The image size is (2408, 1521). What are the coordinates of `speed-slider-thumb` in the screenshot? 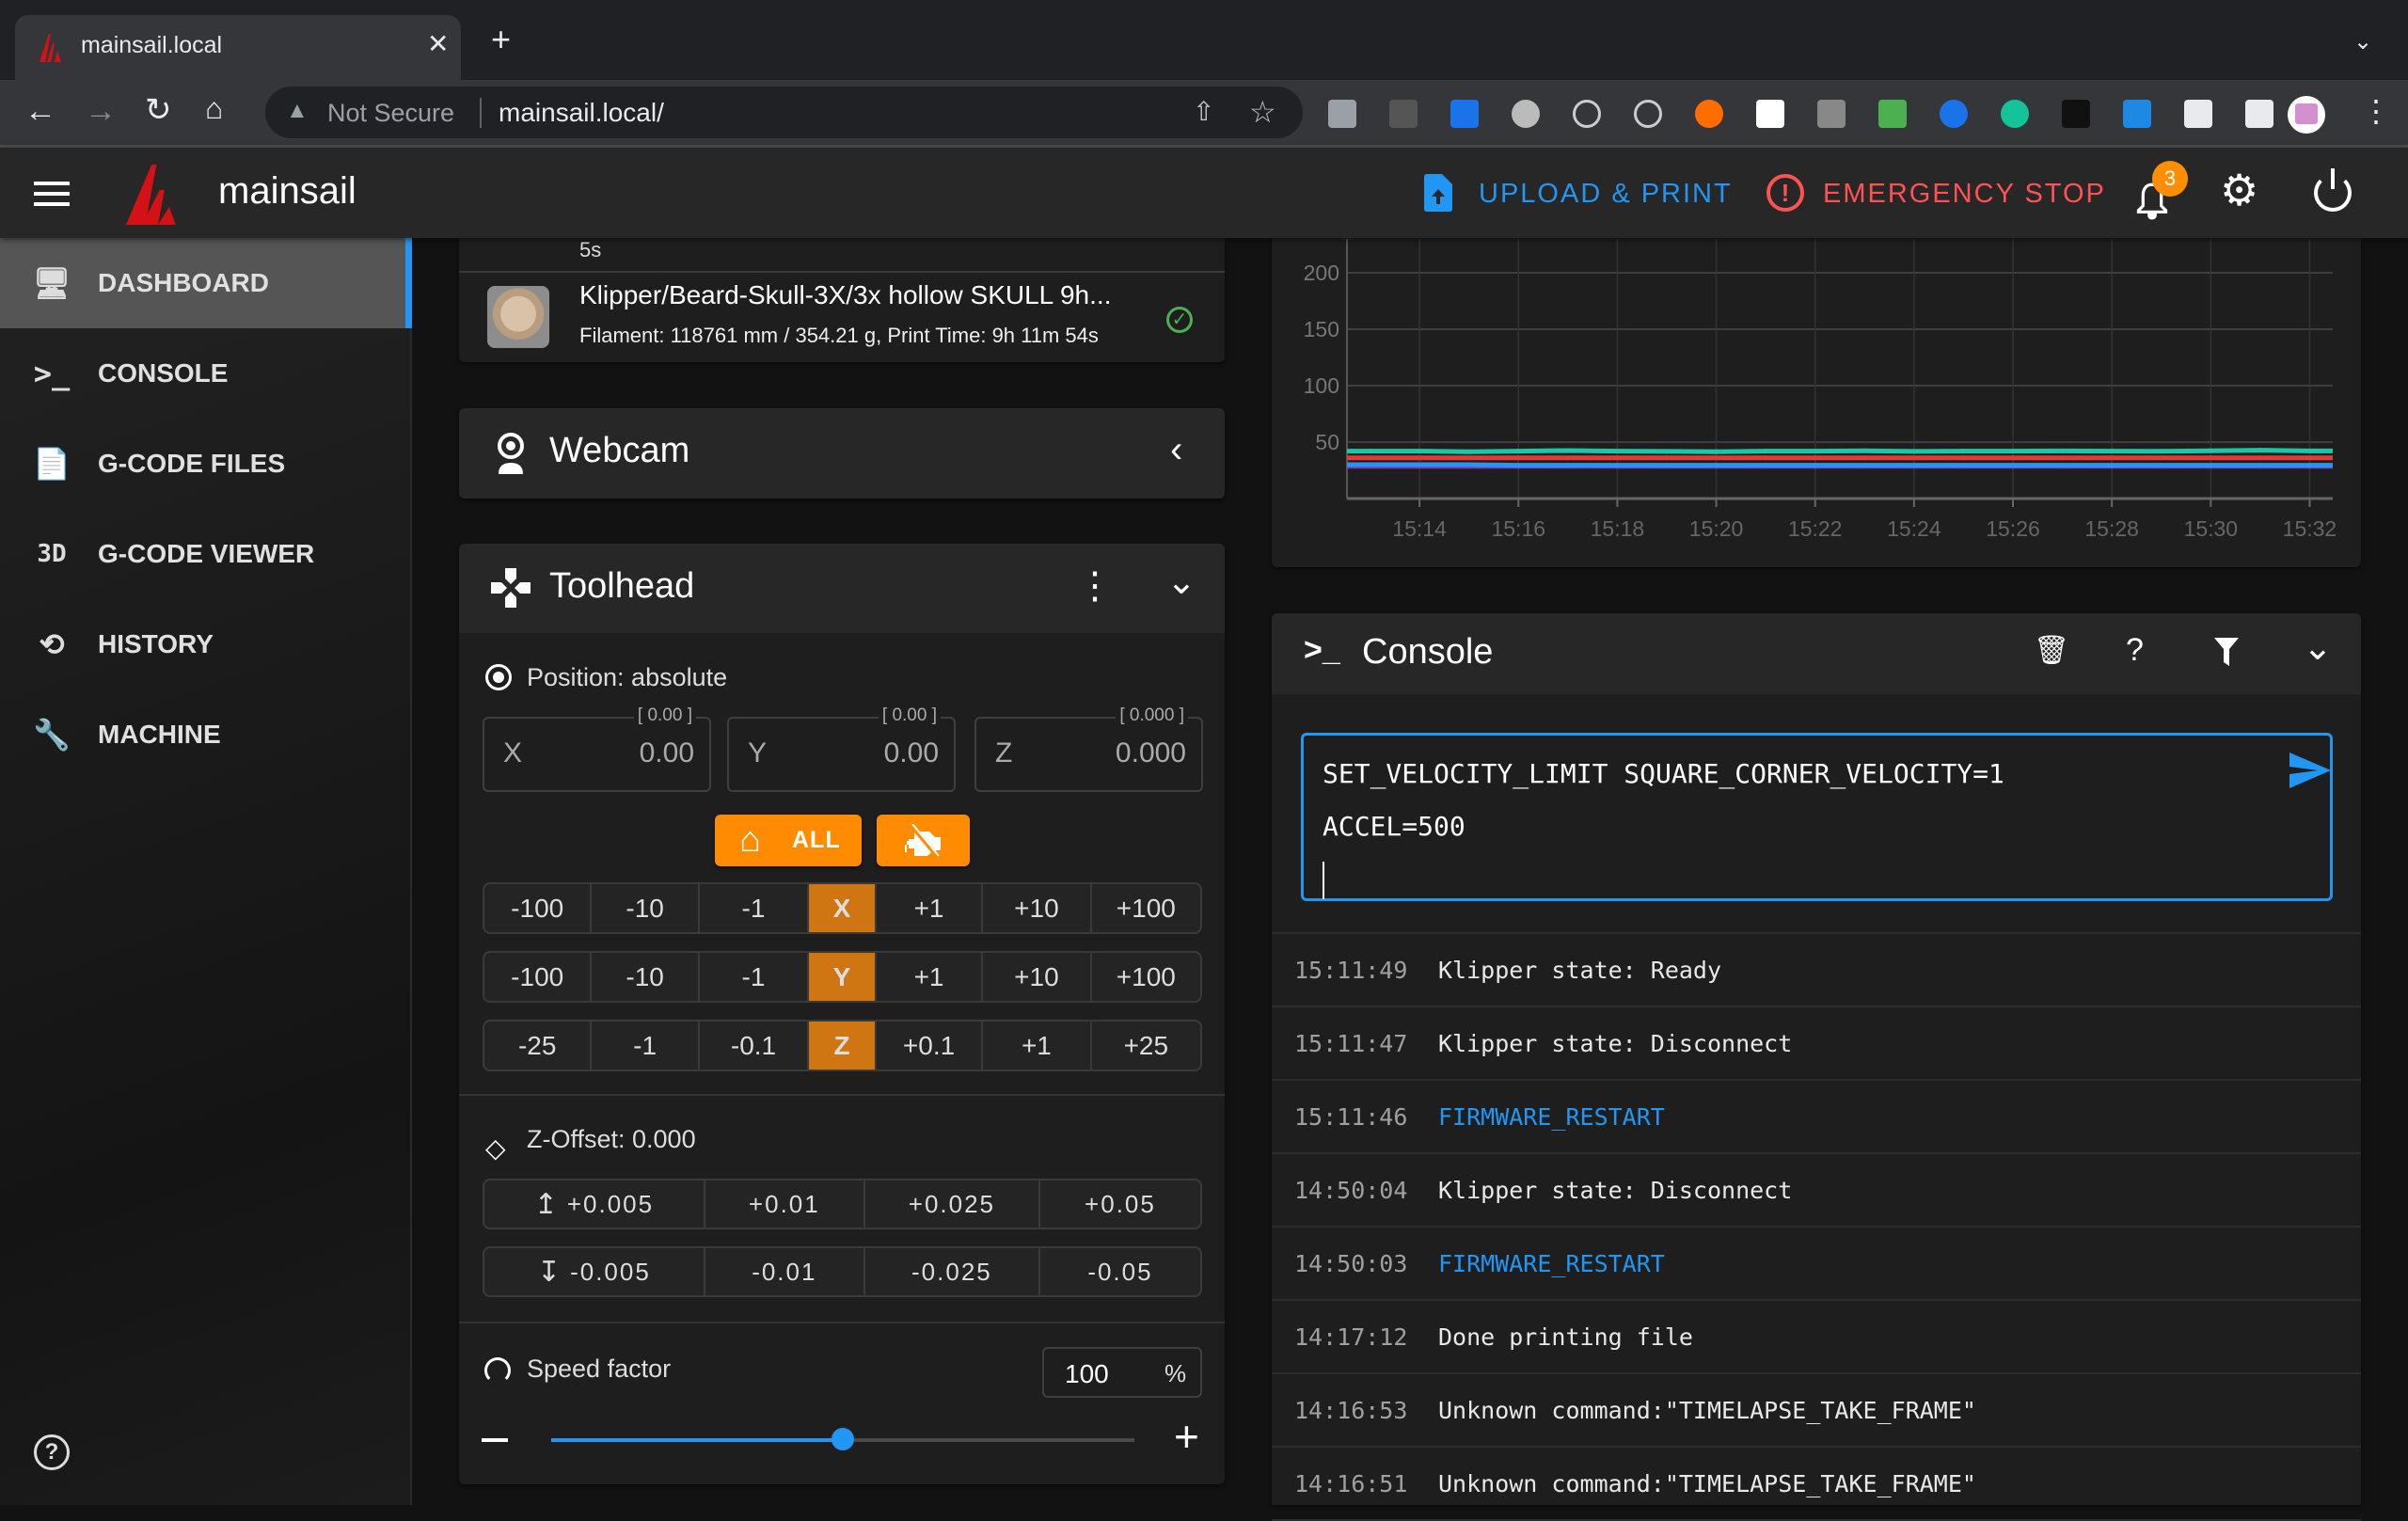 It's located at (843, 1439).